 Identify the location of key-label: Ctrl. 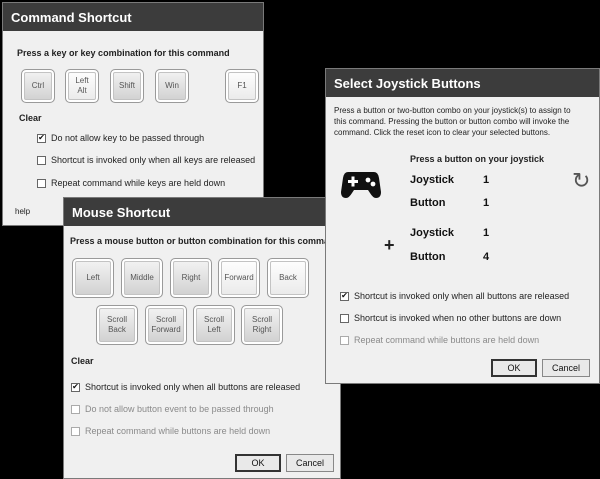
(38, 85).